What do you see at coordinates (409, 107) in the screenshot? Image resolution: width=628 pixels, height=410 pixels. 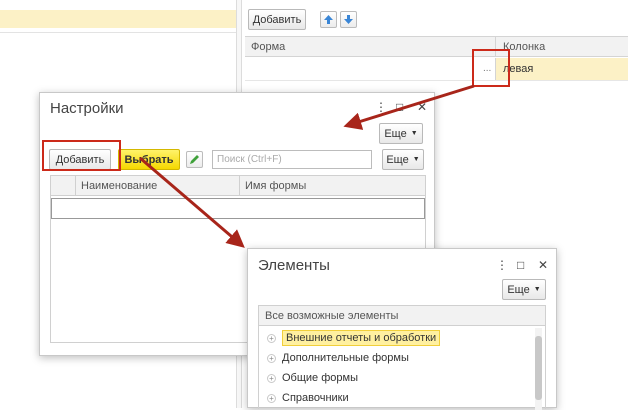 I see `arrow-to-settings-more` at bounding box center [409, 107].